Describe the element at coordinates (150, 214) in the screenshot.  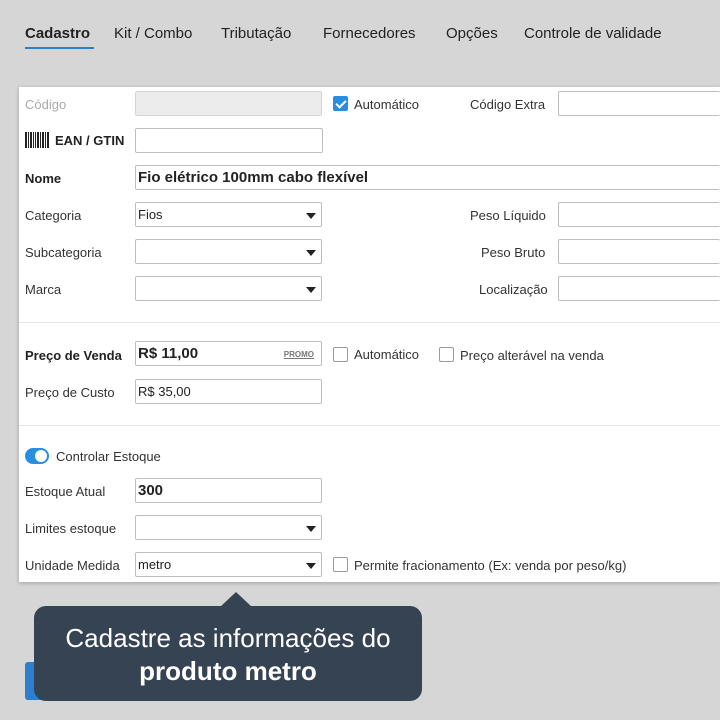
I see `categoria-value: Fios` at that location.